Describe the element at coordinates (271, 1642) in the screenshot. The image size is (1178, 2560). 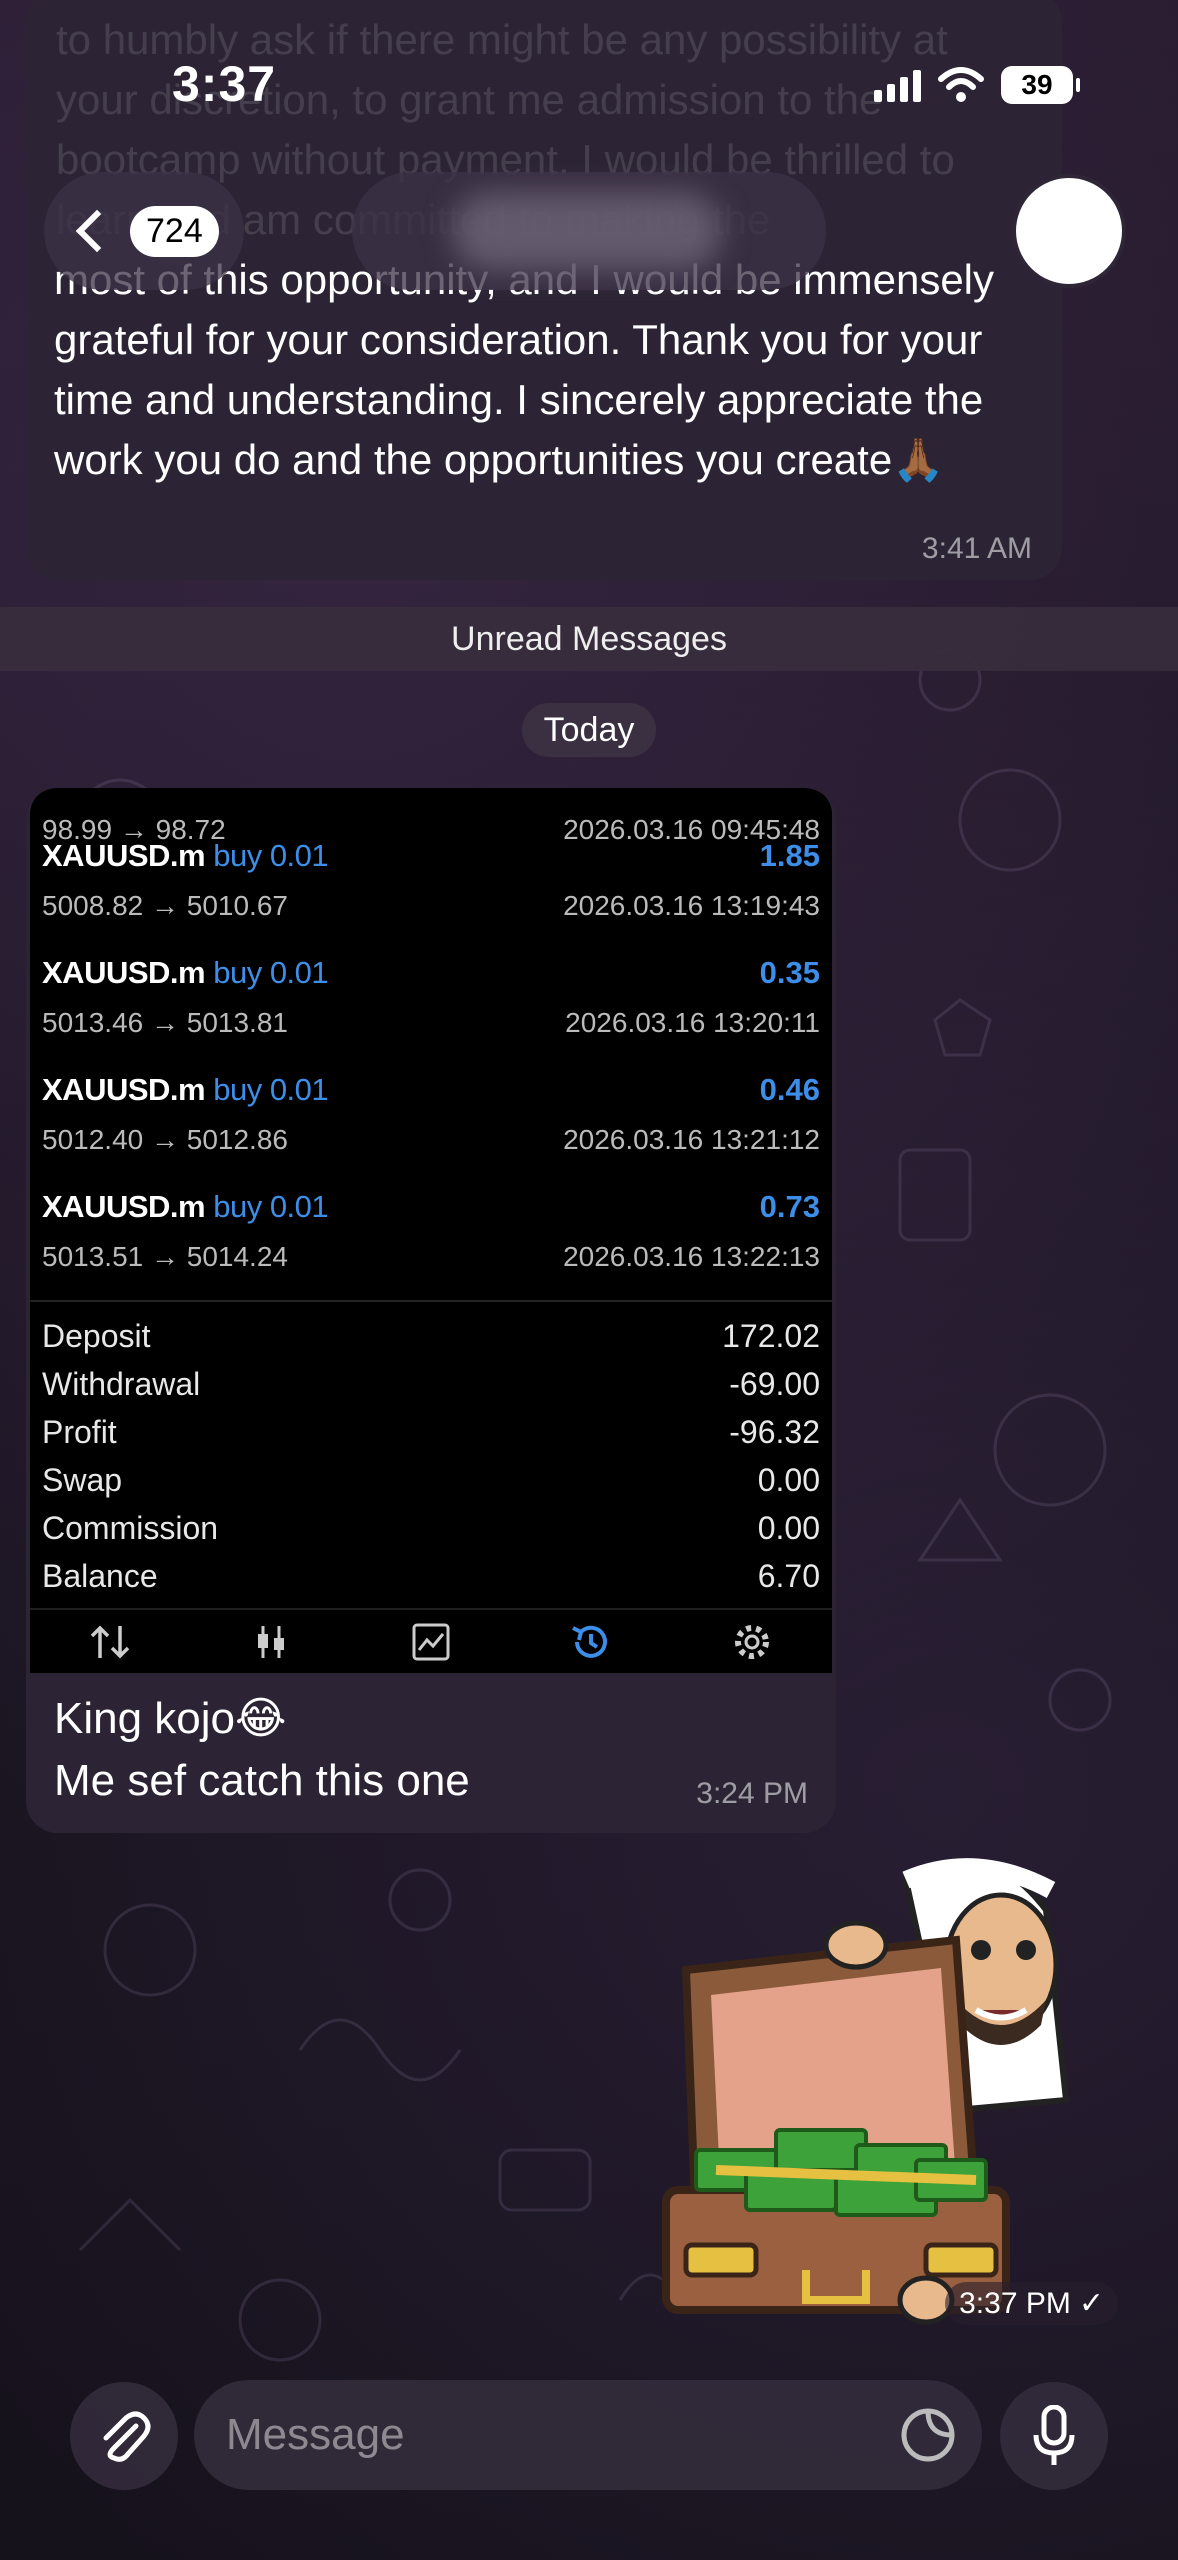
I see `chart-candles-icon` at that location.